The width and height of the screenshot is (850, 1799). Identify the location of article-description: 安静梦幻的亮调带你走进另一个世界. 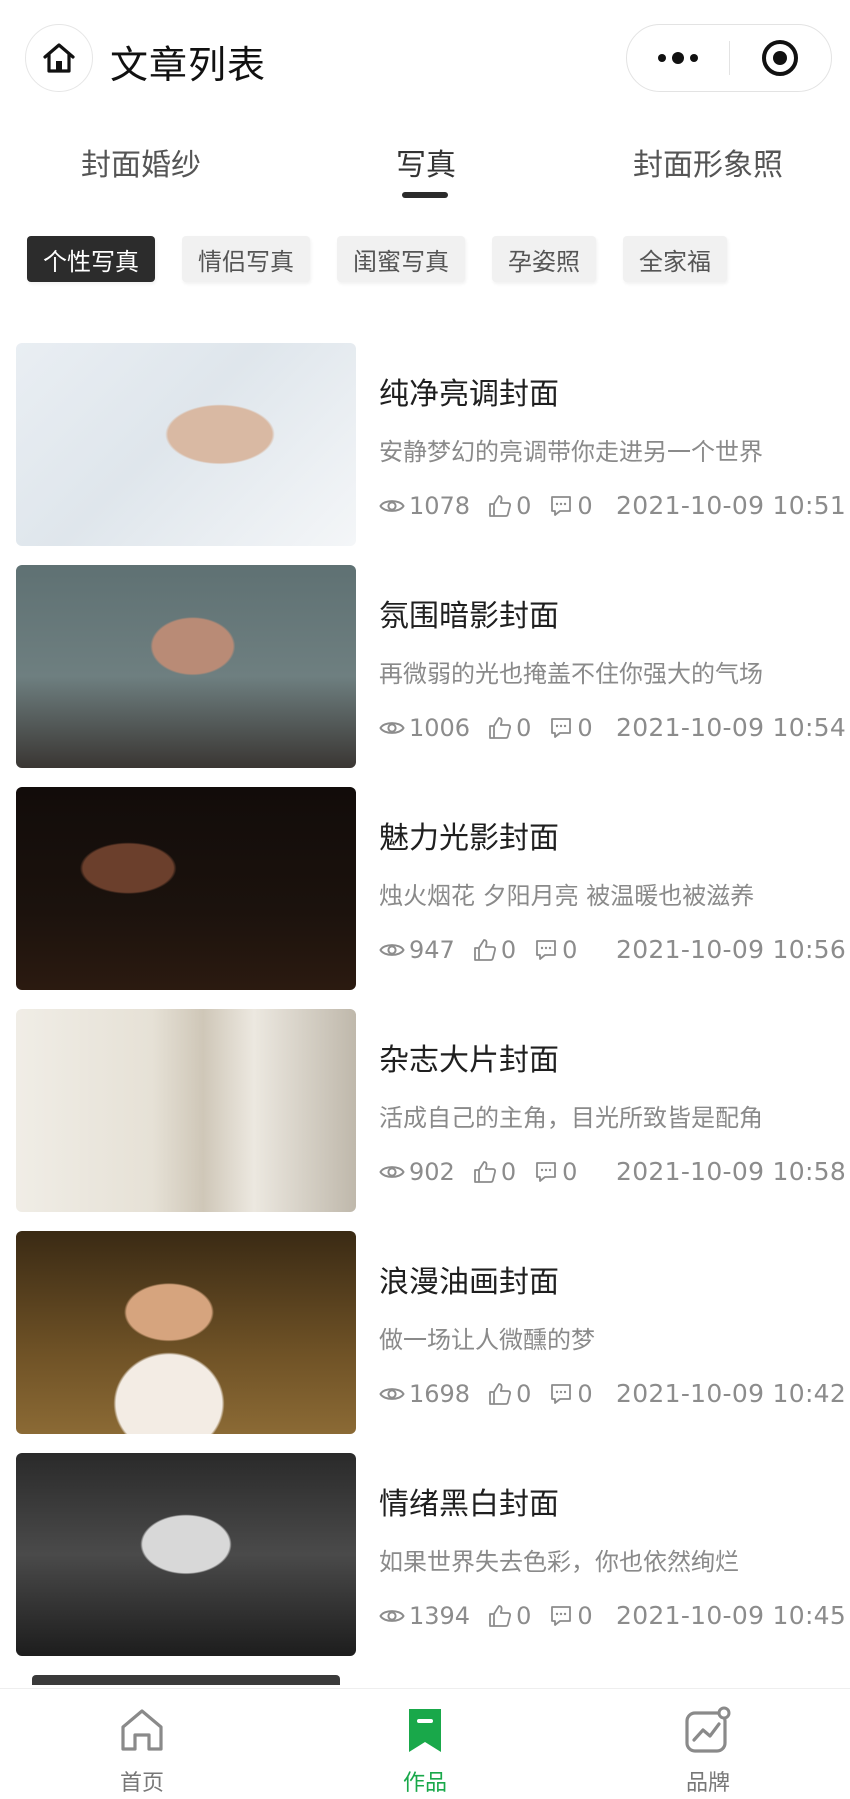
(571, 452).